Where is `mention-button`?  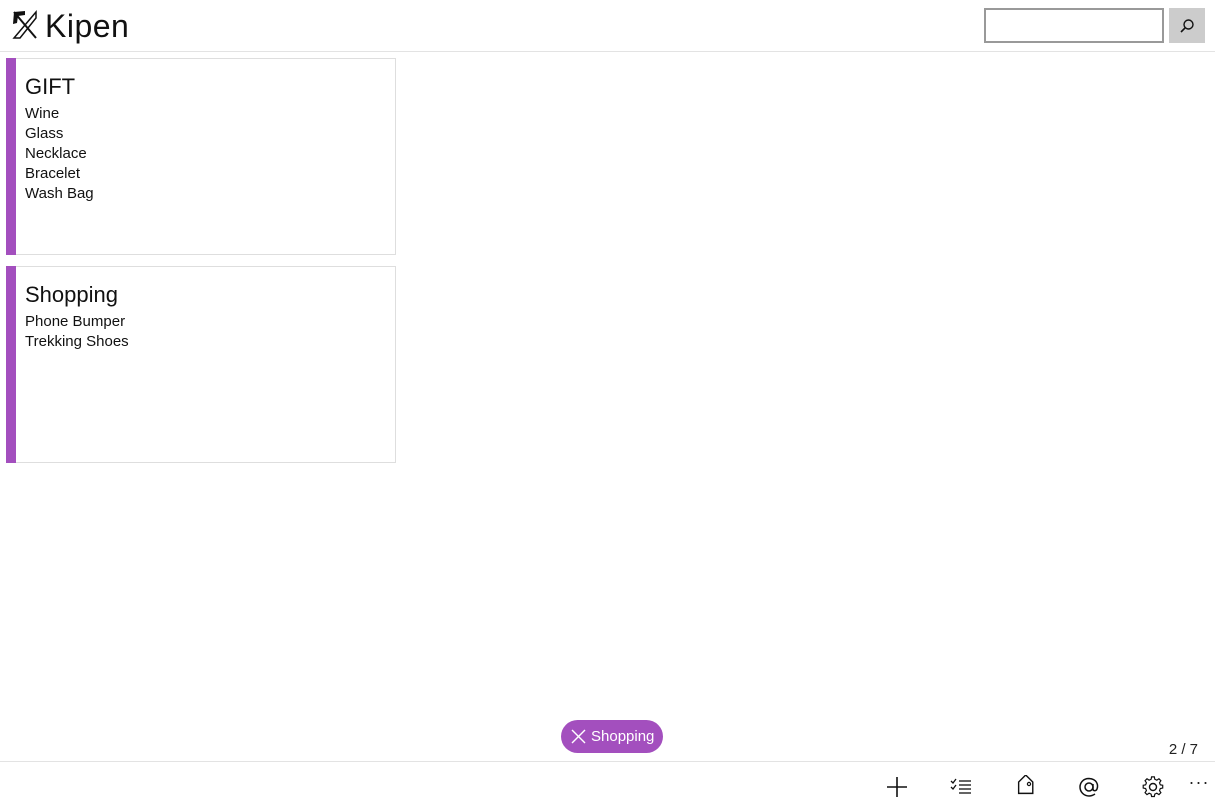 mention-button is located at coordinates (1089, 787).